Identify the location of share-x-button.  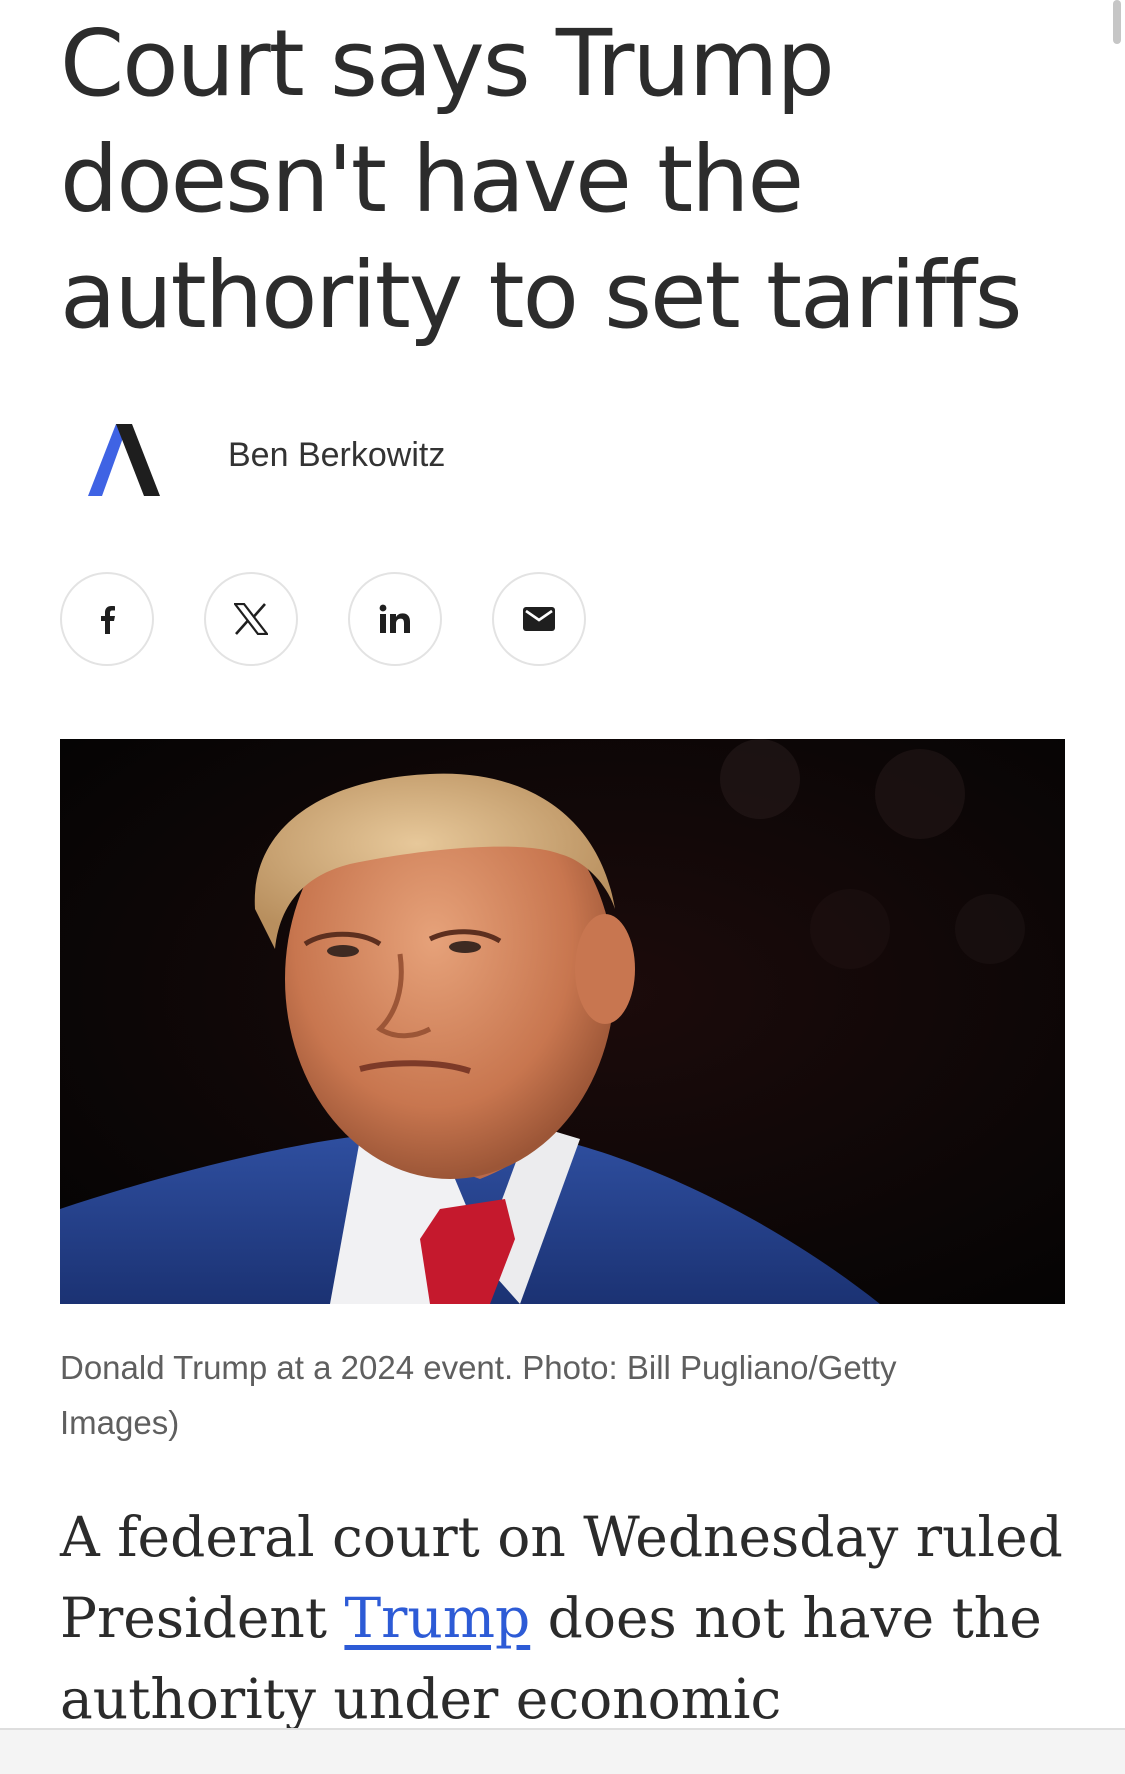
(251, 619).